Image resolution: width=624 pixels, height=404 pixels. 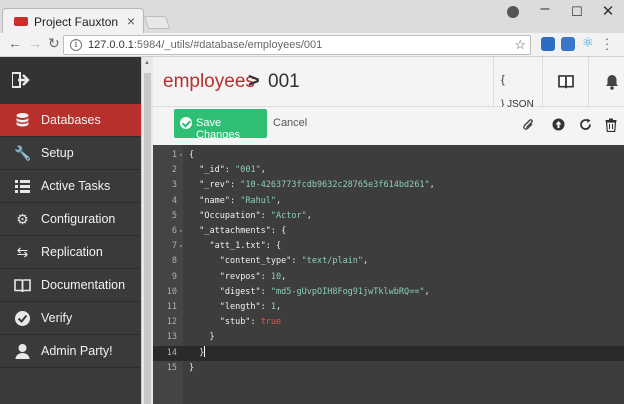 I want to click on code-line: 9 "revpos": 10,, so click(x=388, y=277).